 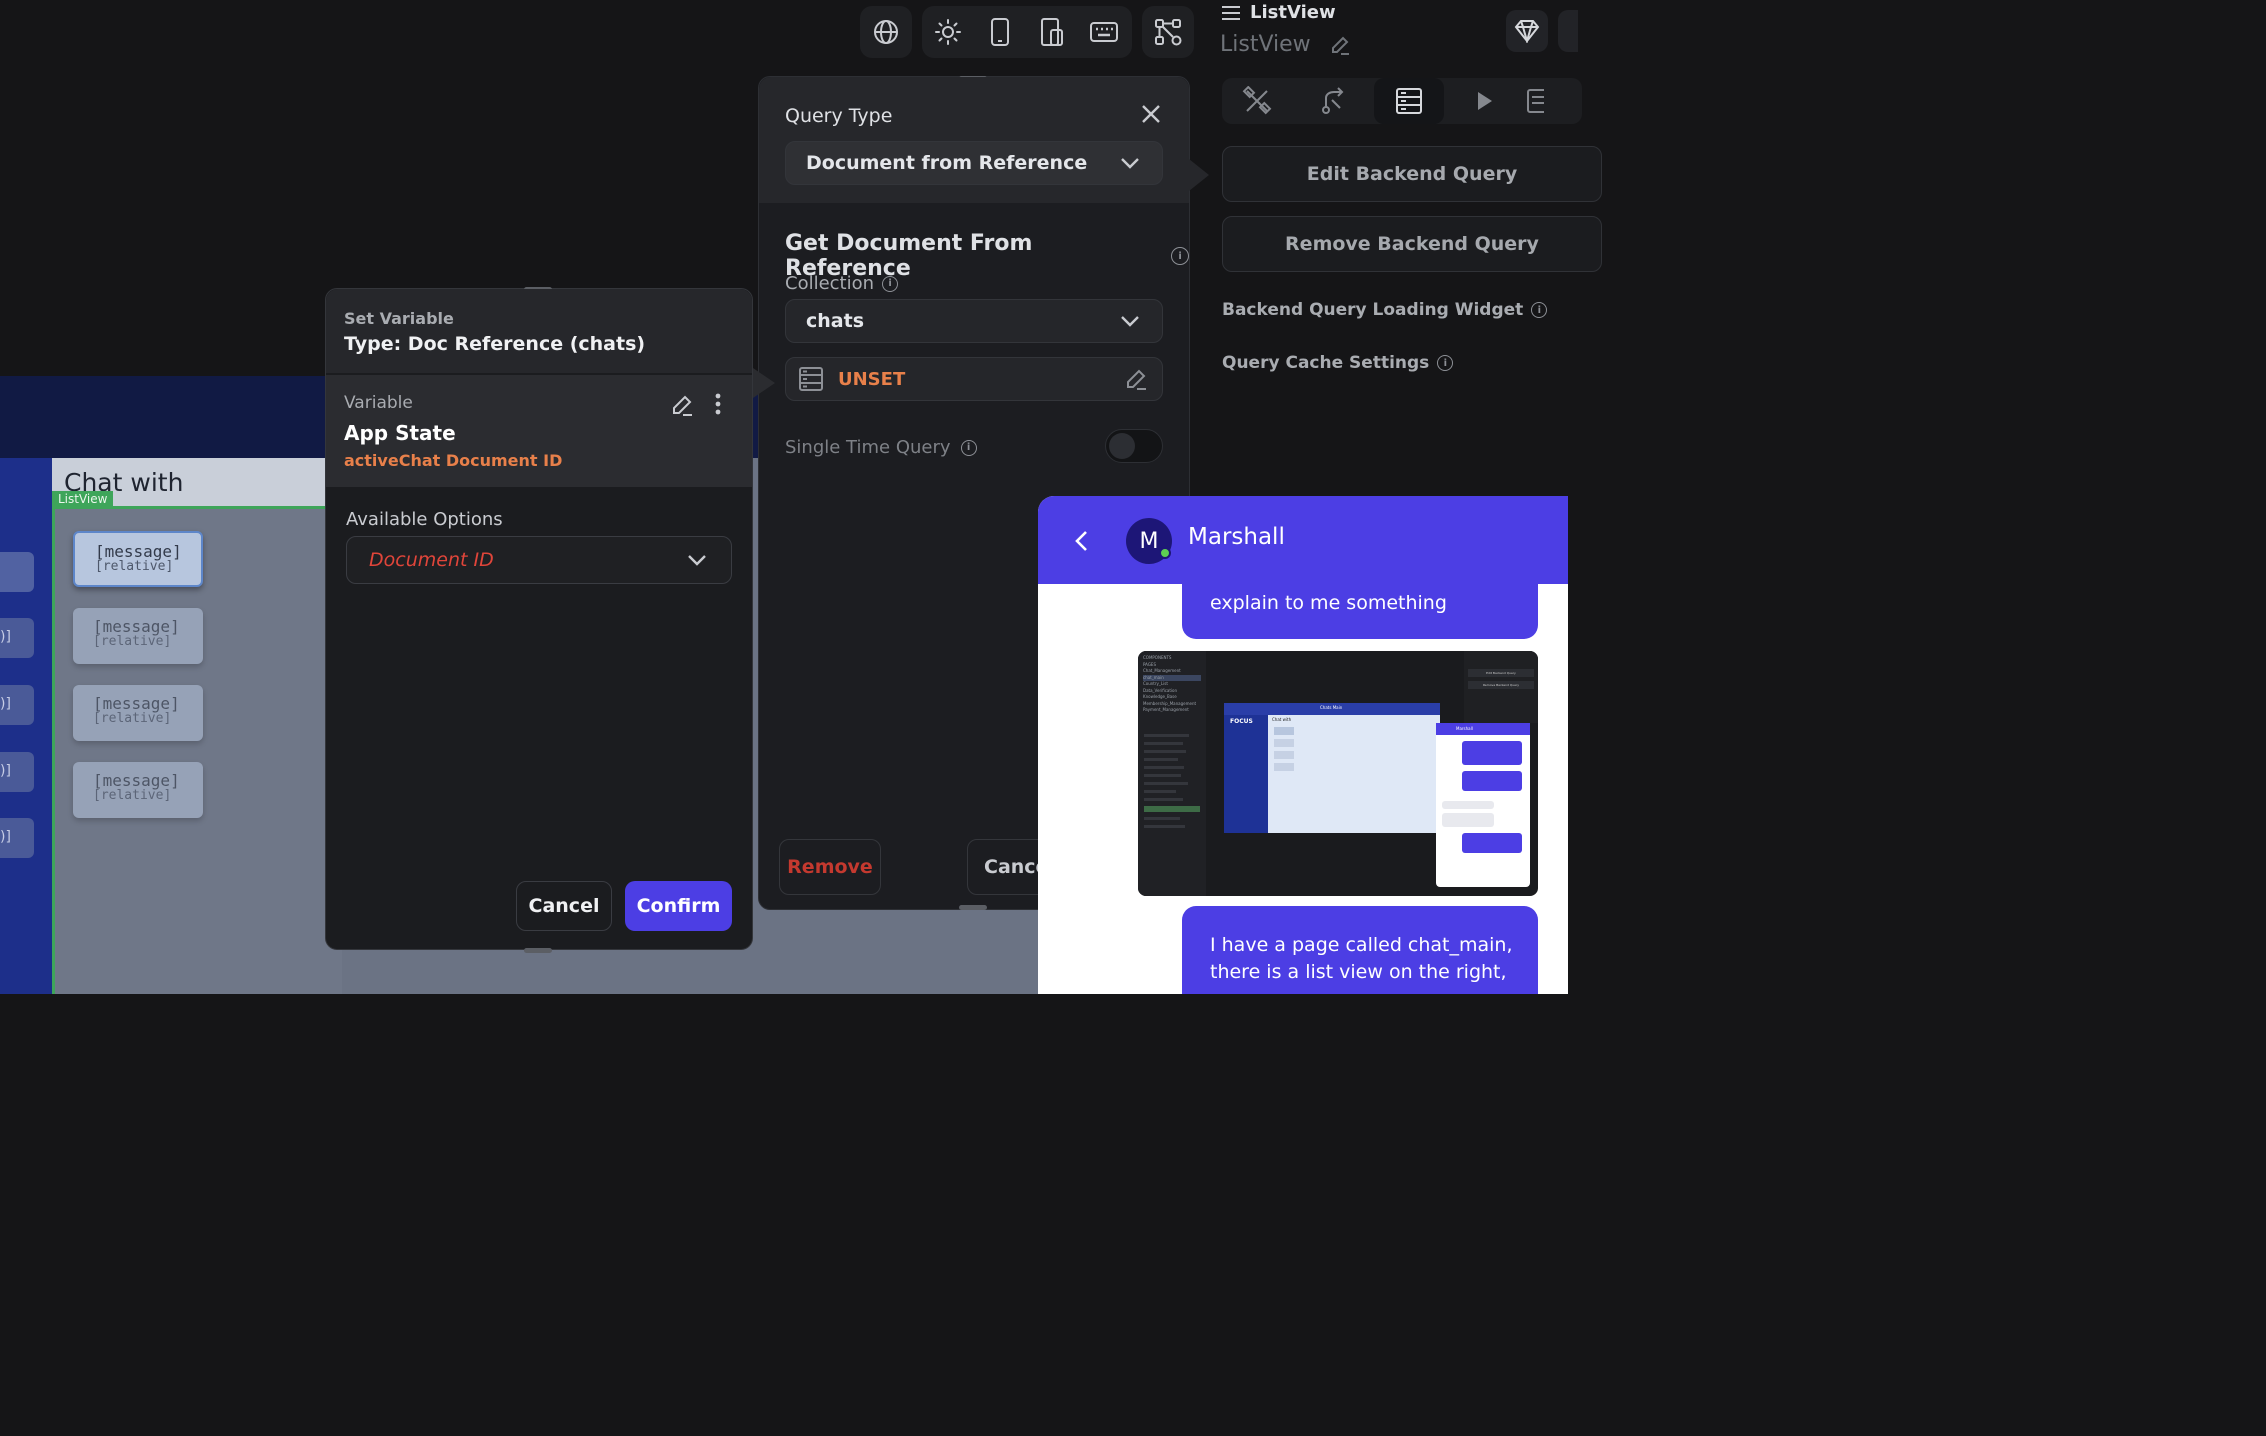 I want to click on tab-actions, so click(x=1333, y=101).